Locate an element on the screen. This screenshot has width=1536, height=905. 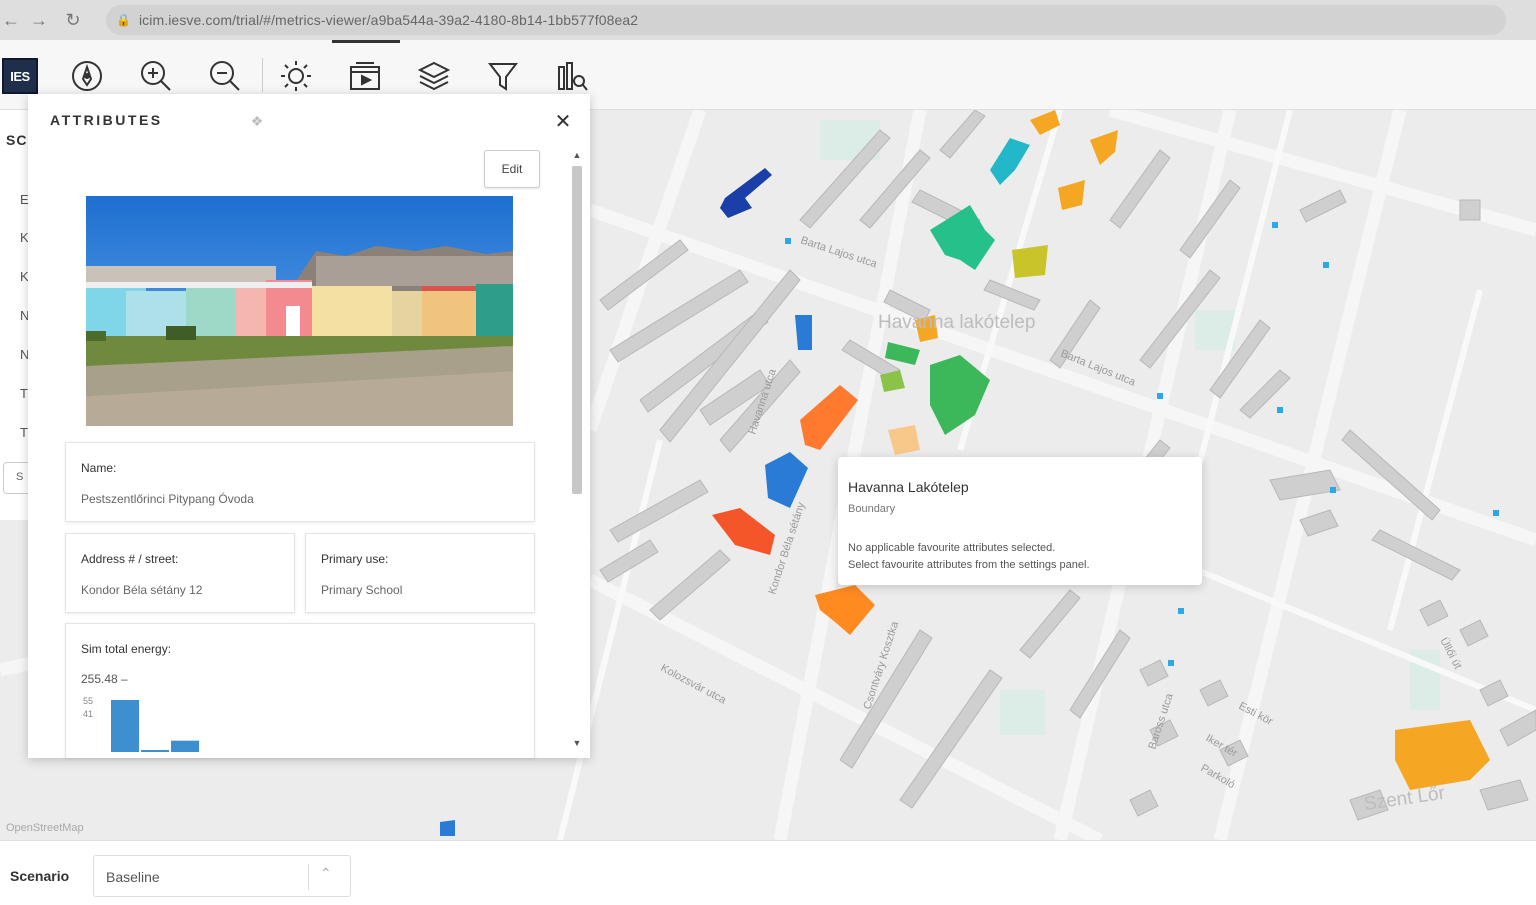
scenario-select: Baseline ⌃ is located at coordinates (222, 876).